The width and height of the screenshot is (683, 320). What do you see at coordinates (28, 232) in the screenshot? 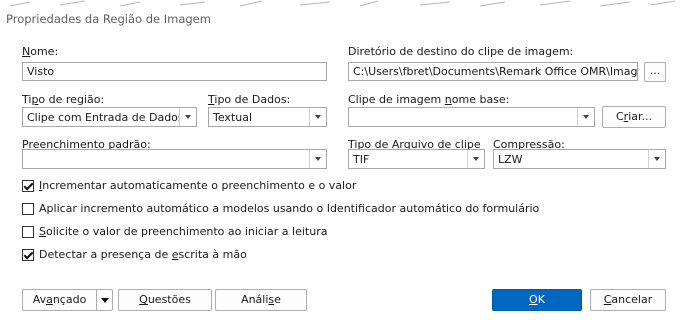
I see `solicite-checkbox` at bounding box center [28, 232].